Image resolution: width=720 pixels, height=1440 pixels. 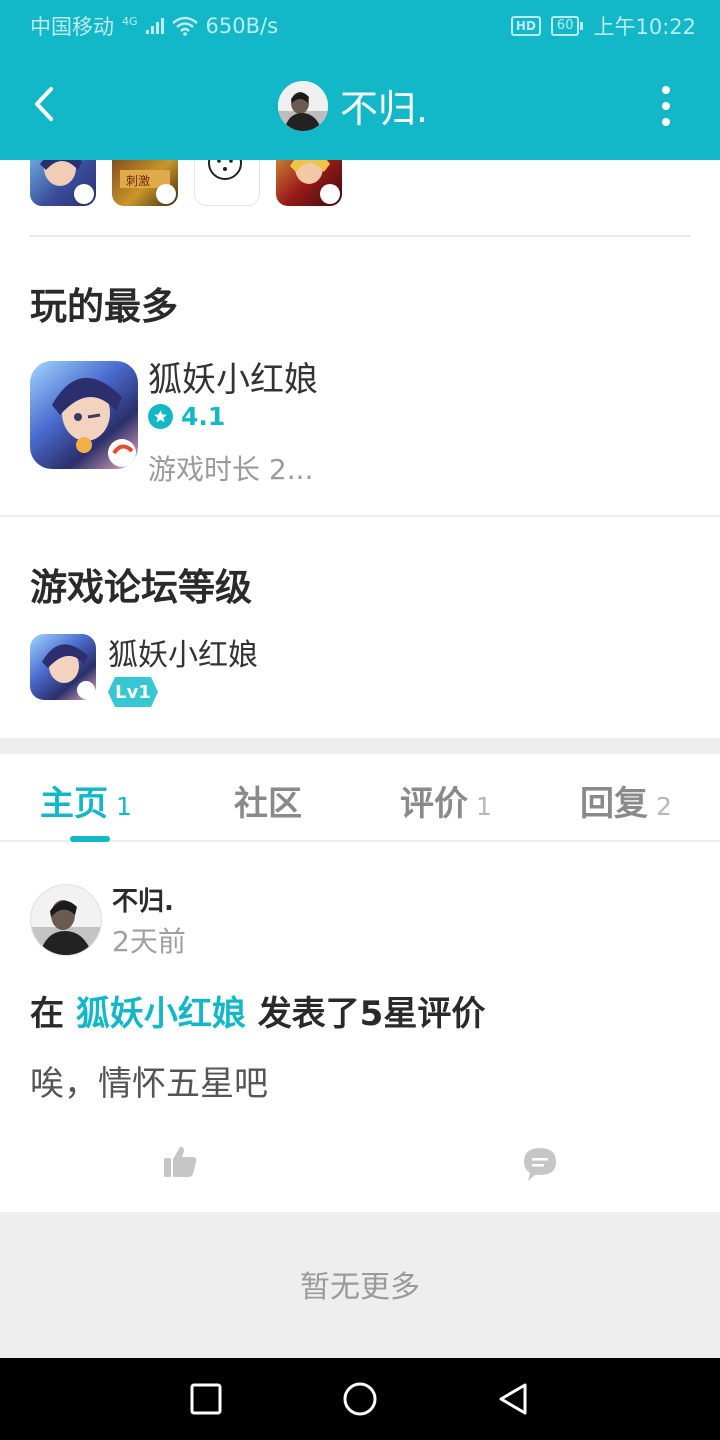 What do you see at coordinates (149, 1084) in the screenshot?
I see `post-body: 唉，情怀五星吧` at bounding box center [149, 1084].